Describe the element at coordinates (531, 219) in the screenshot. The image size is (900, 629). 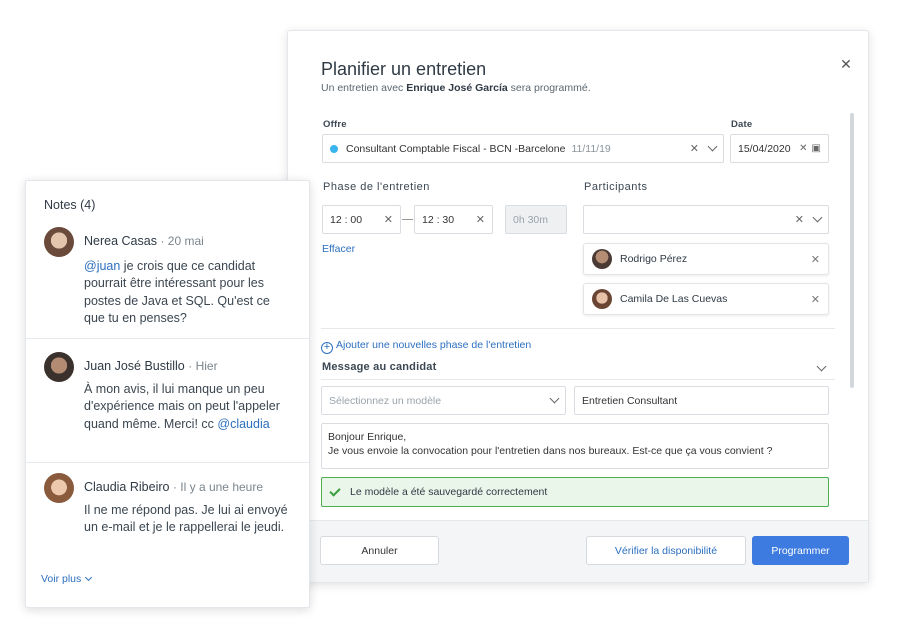
I see `duration-placeholder: 0h 30m` at that location.